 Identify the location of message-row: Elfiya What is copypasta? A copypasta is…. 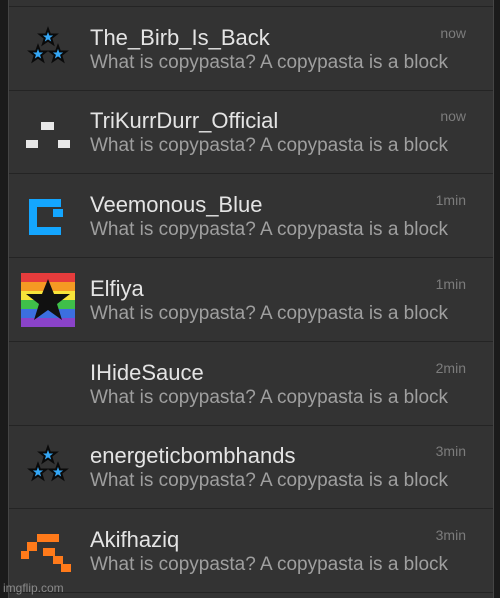
(251, 300).